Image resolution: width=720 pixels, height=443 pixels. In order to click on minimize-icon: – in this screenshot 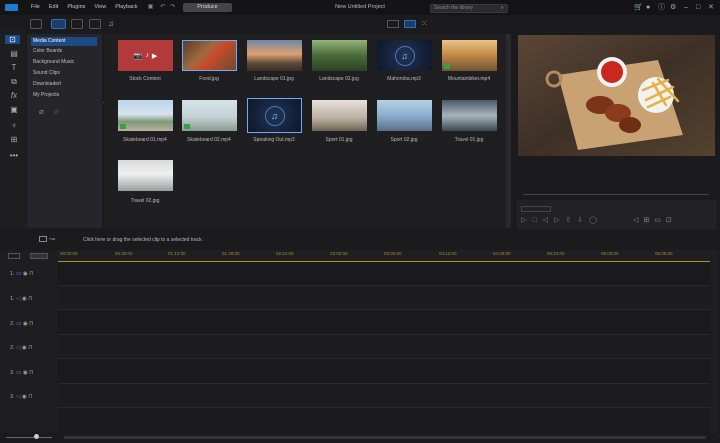, I will do `click(686, 7)`.